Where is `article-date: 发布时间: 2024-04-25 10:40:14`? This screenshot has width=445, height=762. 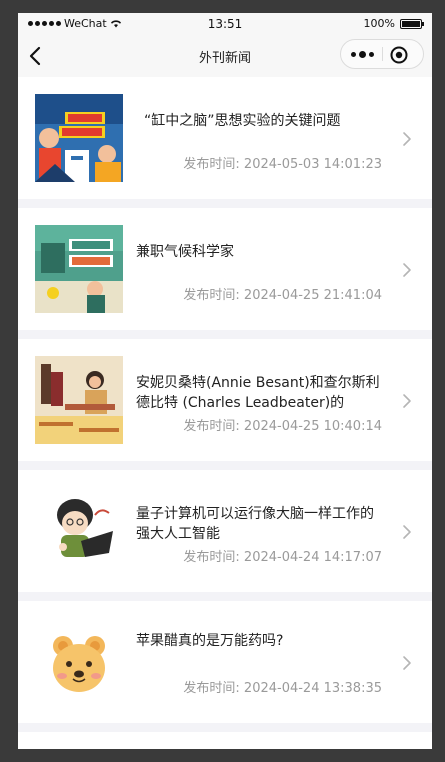 article-date: 发布时间: 2024-04-25 10:40:14 is located at coordinates (282, 424).